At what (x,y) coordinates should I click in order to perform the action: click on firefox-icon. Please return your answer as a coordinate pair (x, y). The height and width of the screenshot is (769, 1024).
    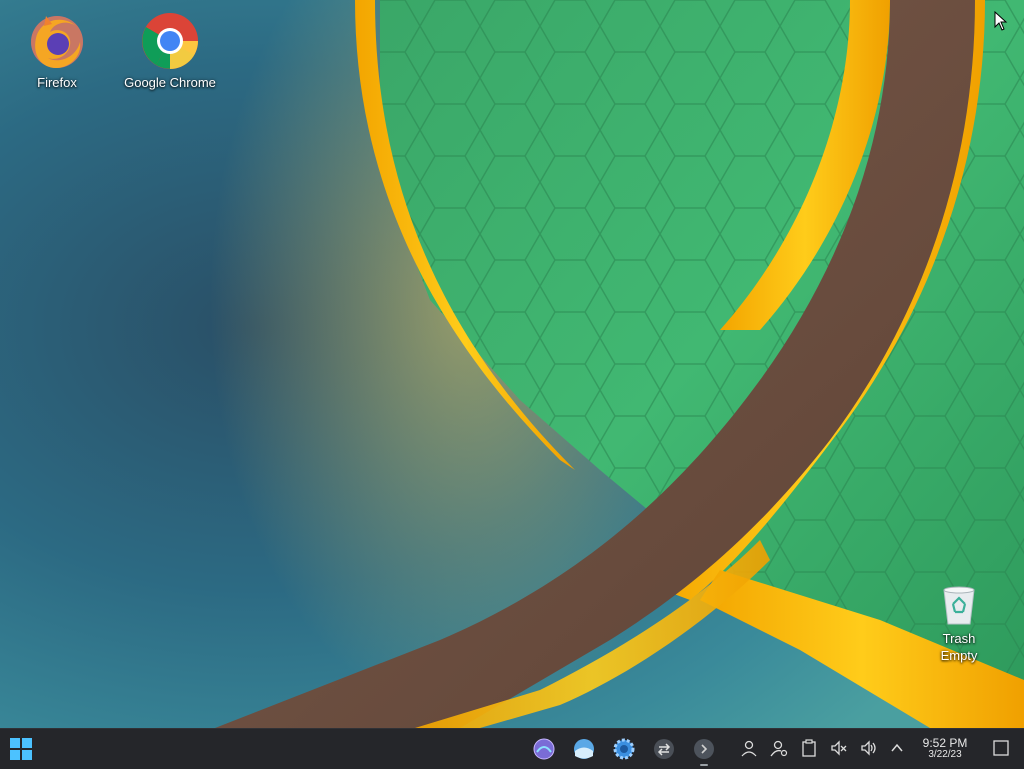
    Looking at the image, I should click on (57, 42).